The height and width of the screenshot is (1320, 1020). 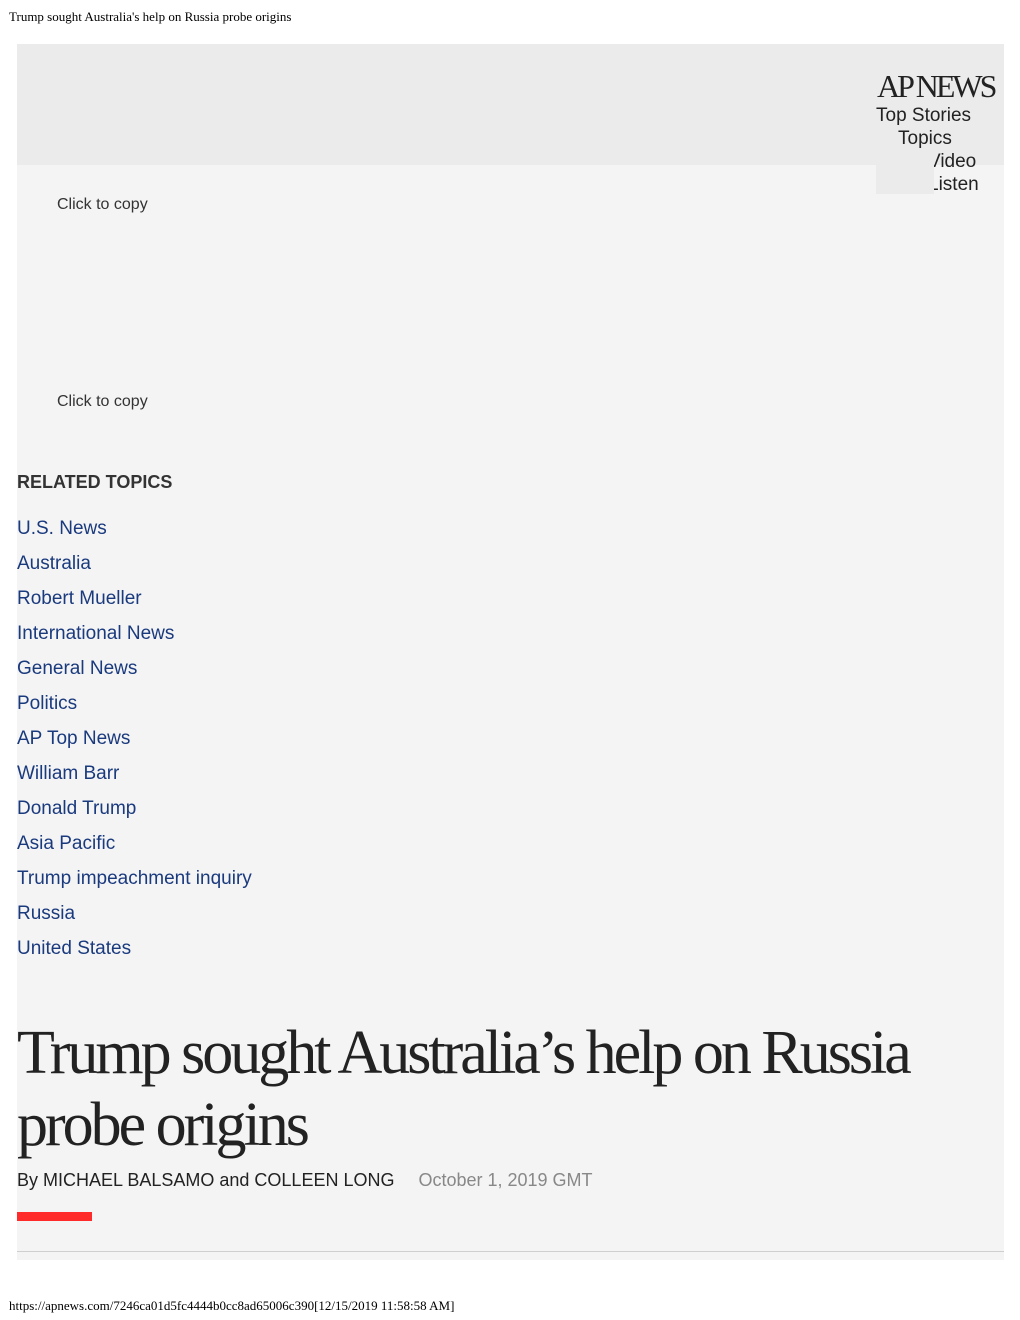 What do you see at coordinates (54, 1216) in the screenshot?
I see `accent-bar` at bounding box center [54, 1216].